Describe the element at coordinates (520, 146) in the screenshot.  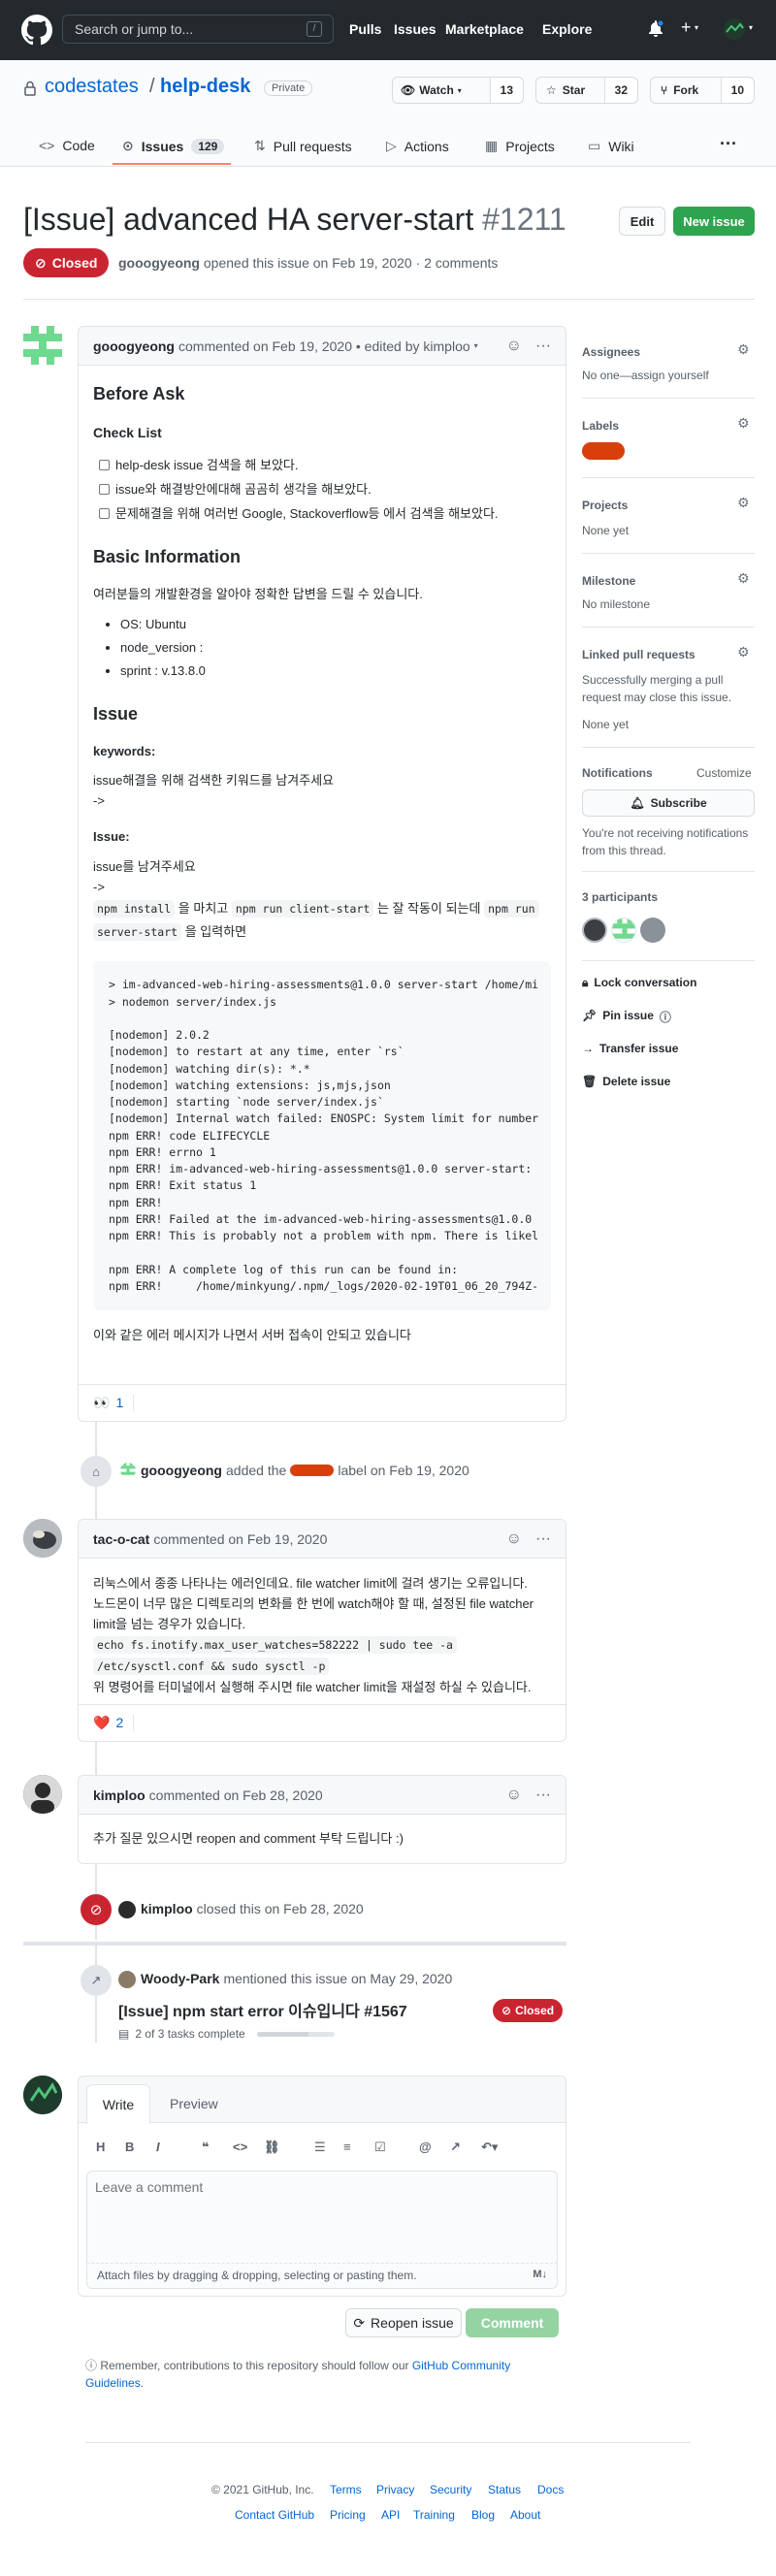
I see `tab-projects: ▦ Projects` at that location.